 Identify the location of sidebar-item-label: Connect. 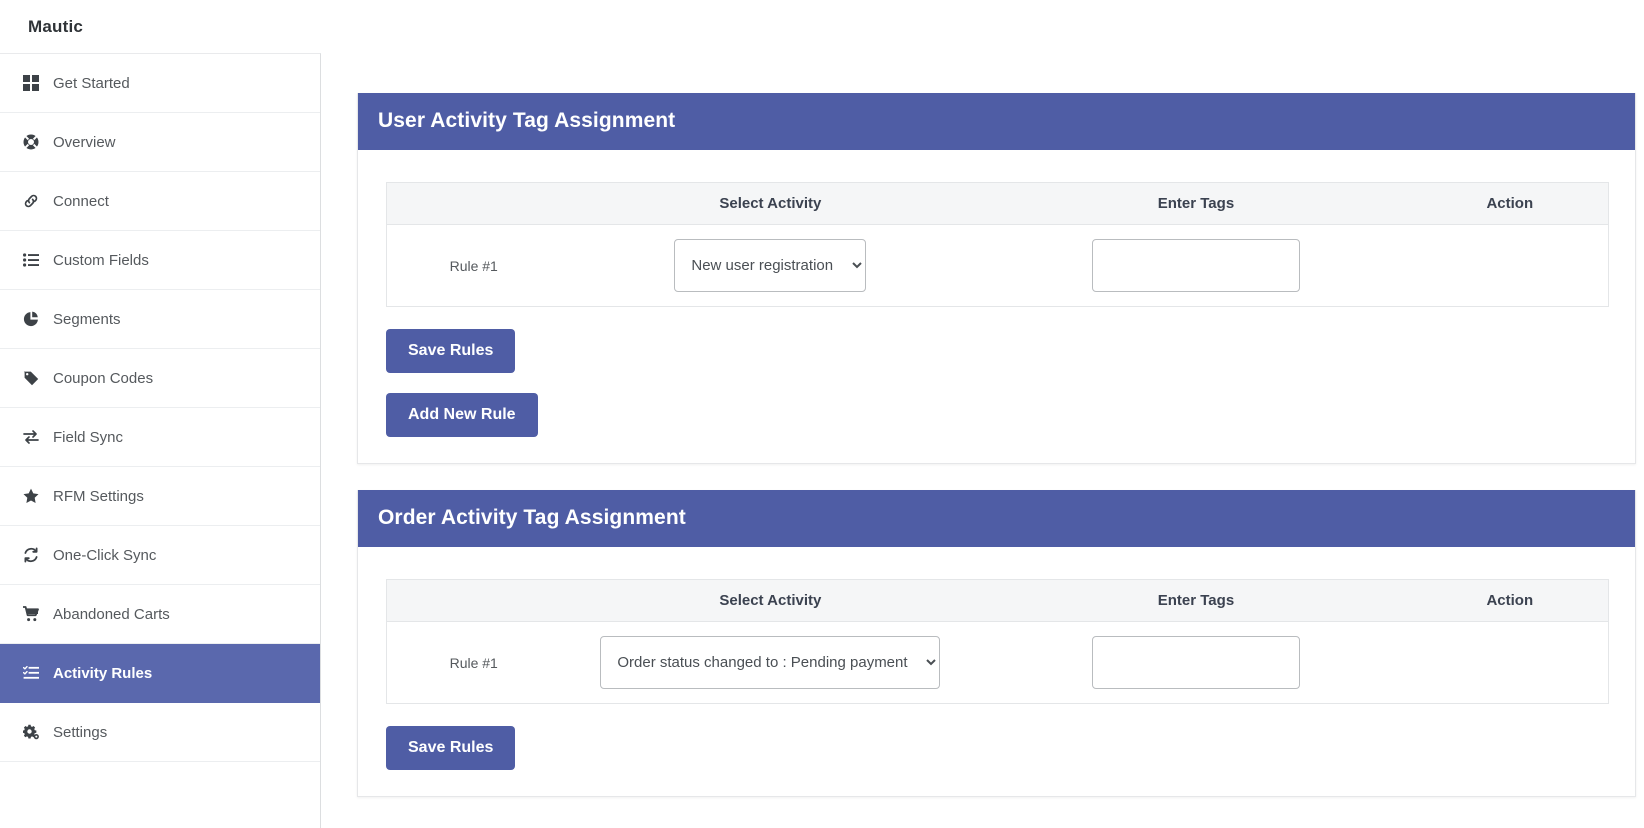
(81, 201).